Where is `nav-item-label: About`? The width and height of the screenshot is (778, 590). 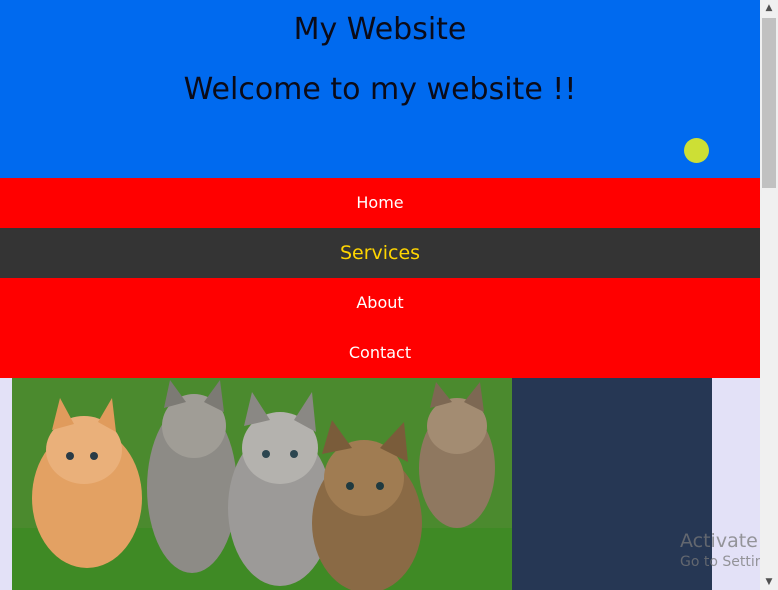
nav-item-label: About is located at coordinates (380, 302).